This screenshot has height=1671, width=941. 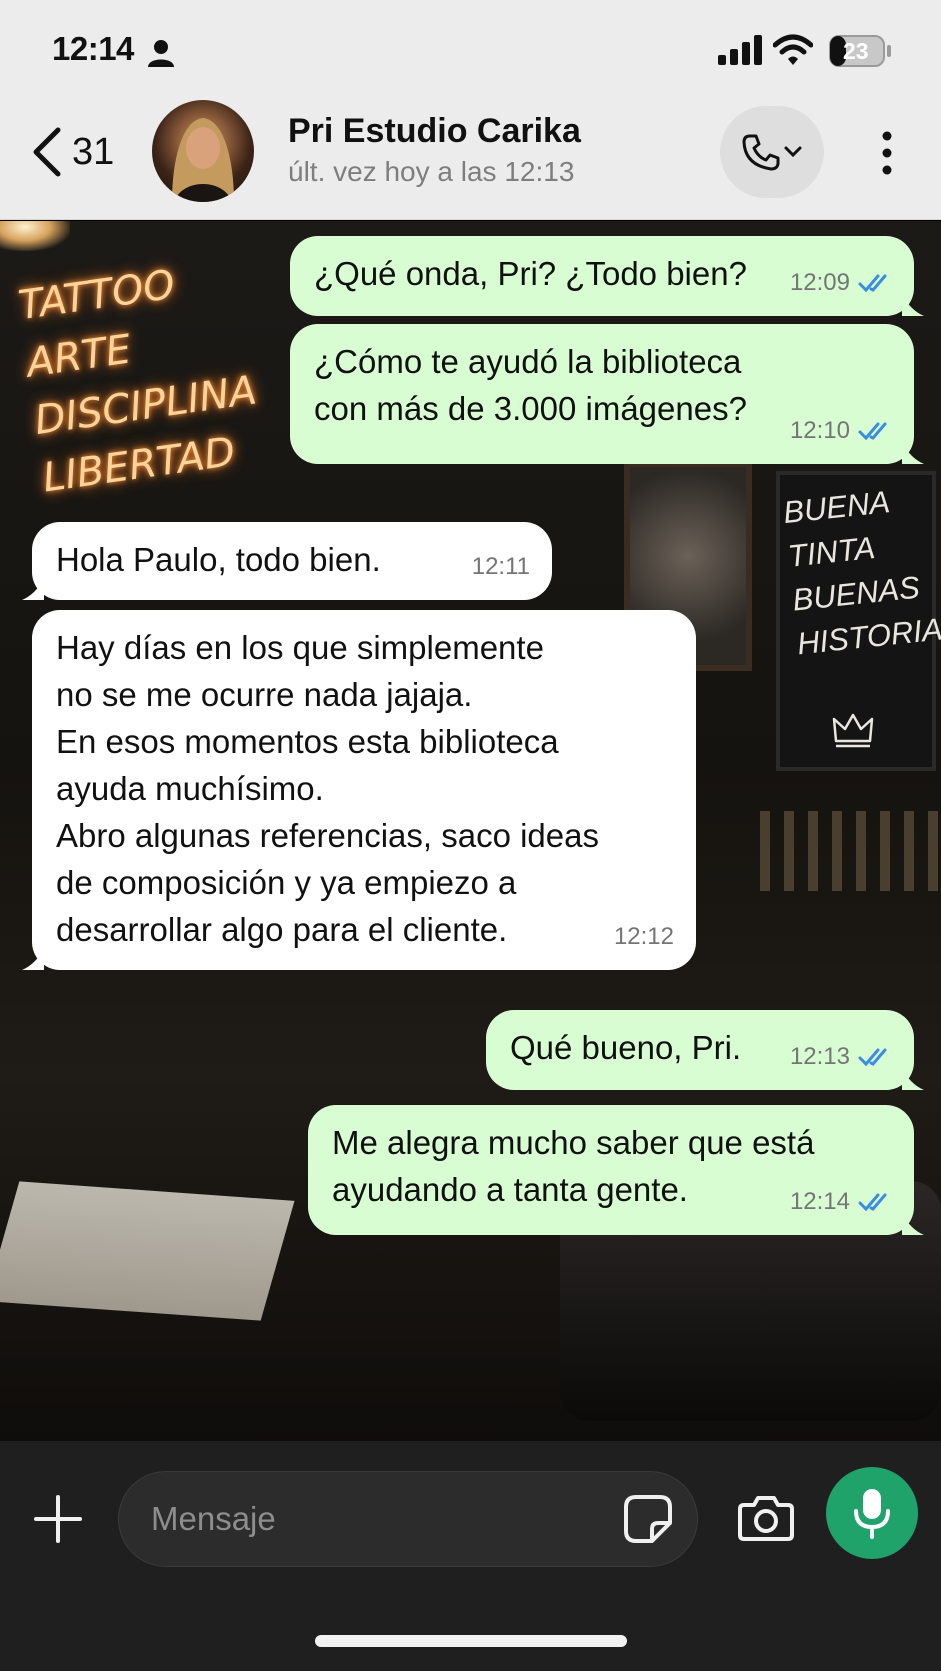 What do you see at coordinates (471, 1641) in the screenshot?
I see `home-indicator` at bounding box center [471, 1641].